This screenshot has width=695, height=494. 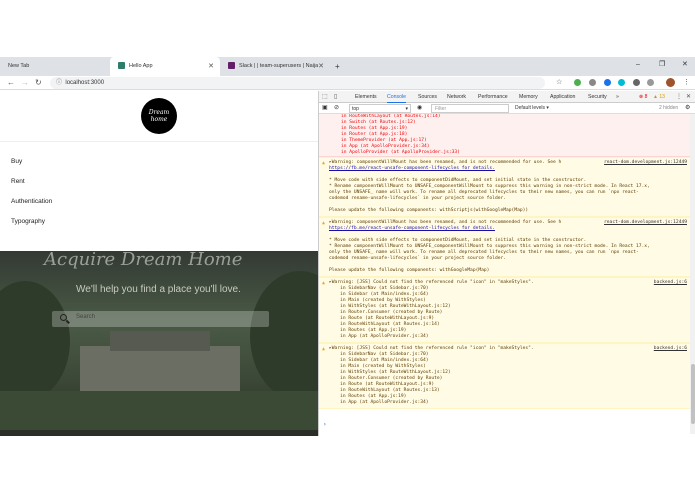 What do you see at coordinates (427, 97) in the screenshot?
I see `tab-sources: Sources` at bounding box center [427, 97].